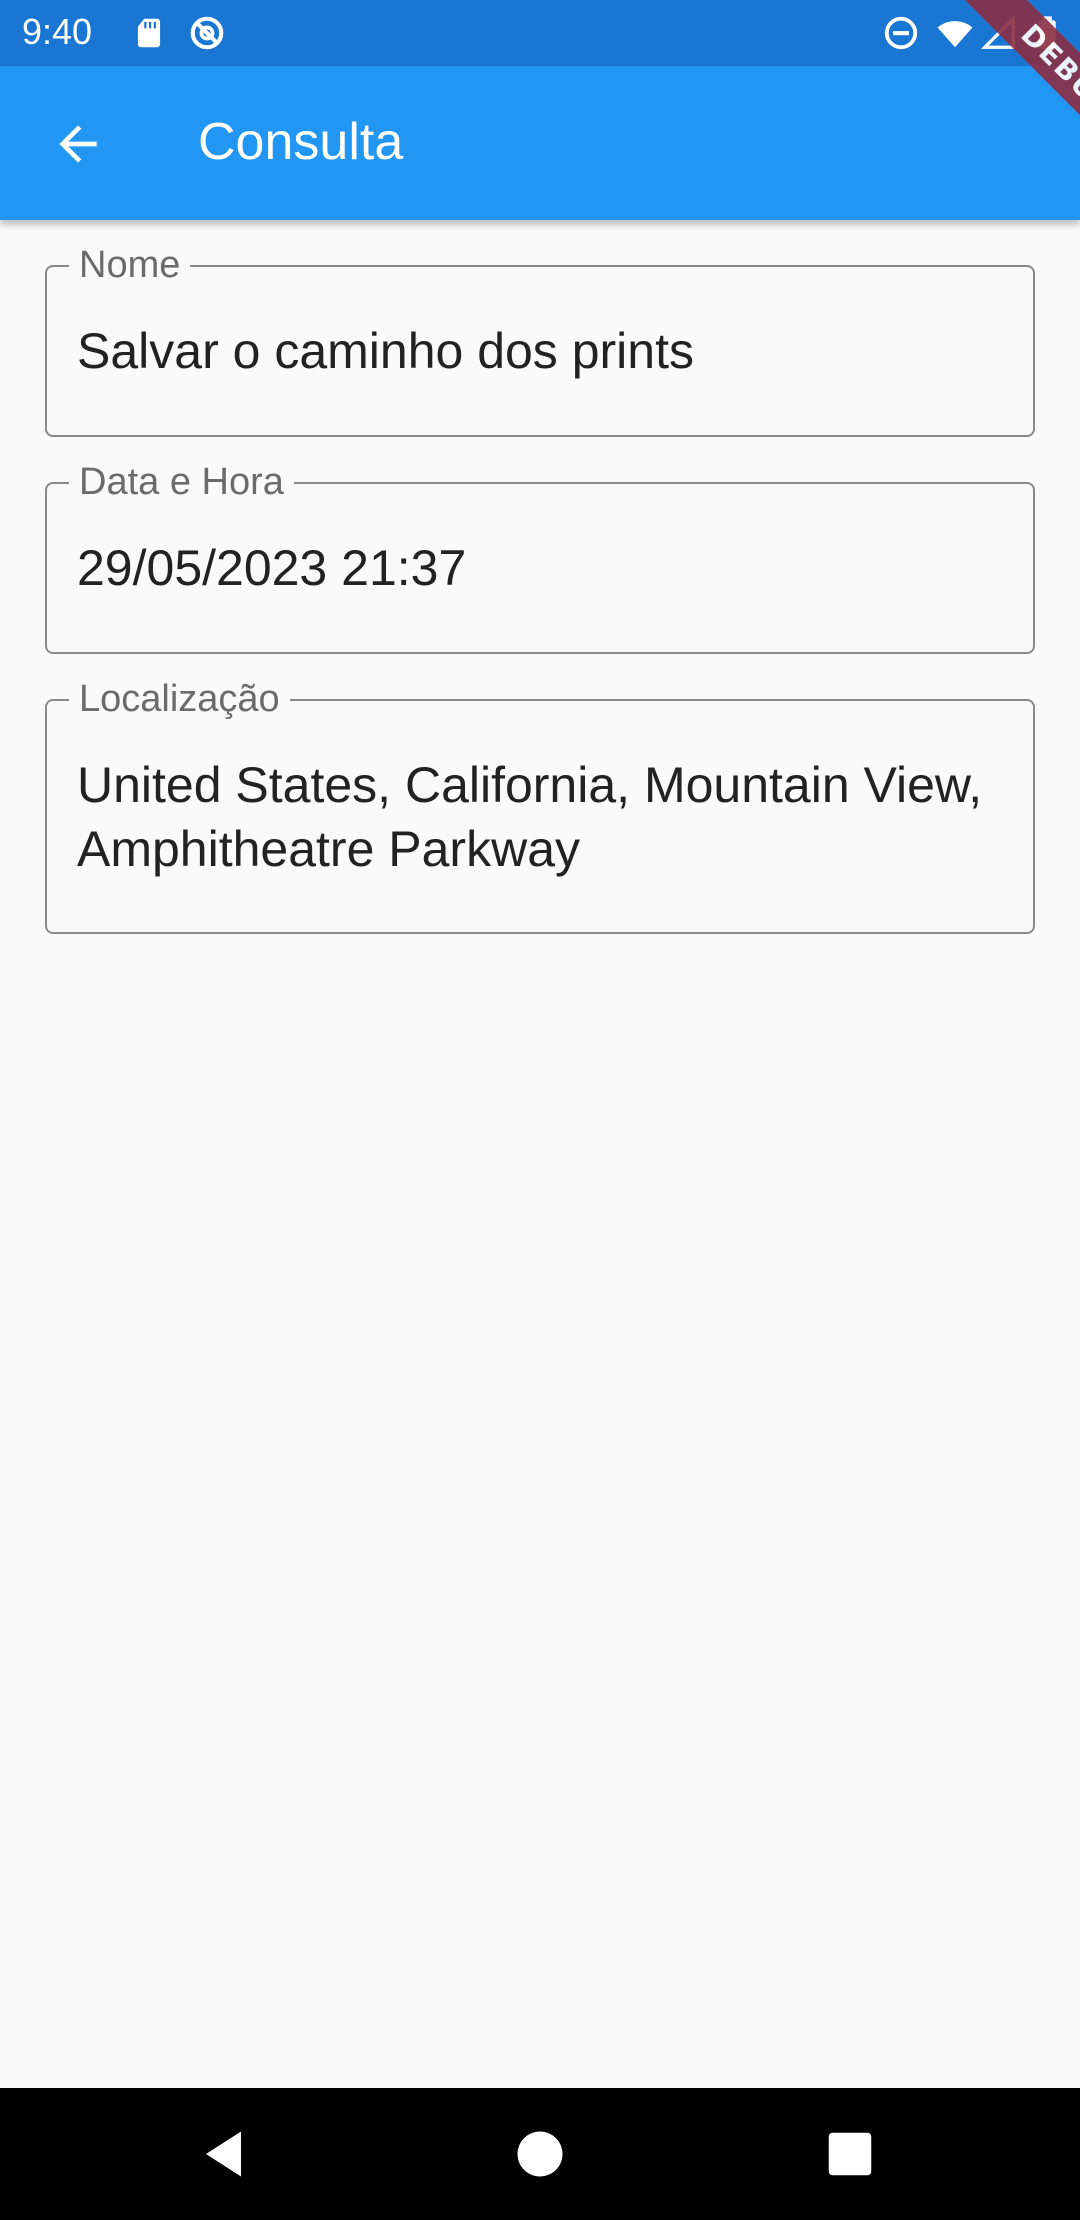 The width and height of the screenshot is (1080, 2220). Describe the element at coordinates (540, 558) in the screenshot. I see `datetime-field: Data e Hora 29/05/2023 21:37` at that location.